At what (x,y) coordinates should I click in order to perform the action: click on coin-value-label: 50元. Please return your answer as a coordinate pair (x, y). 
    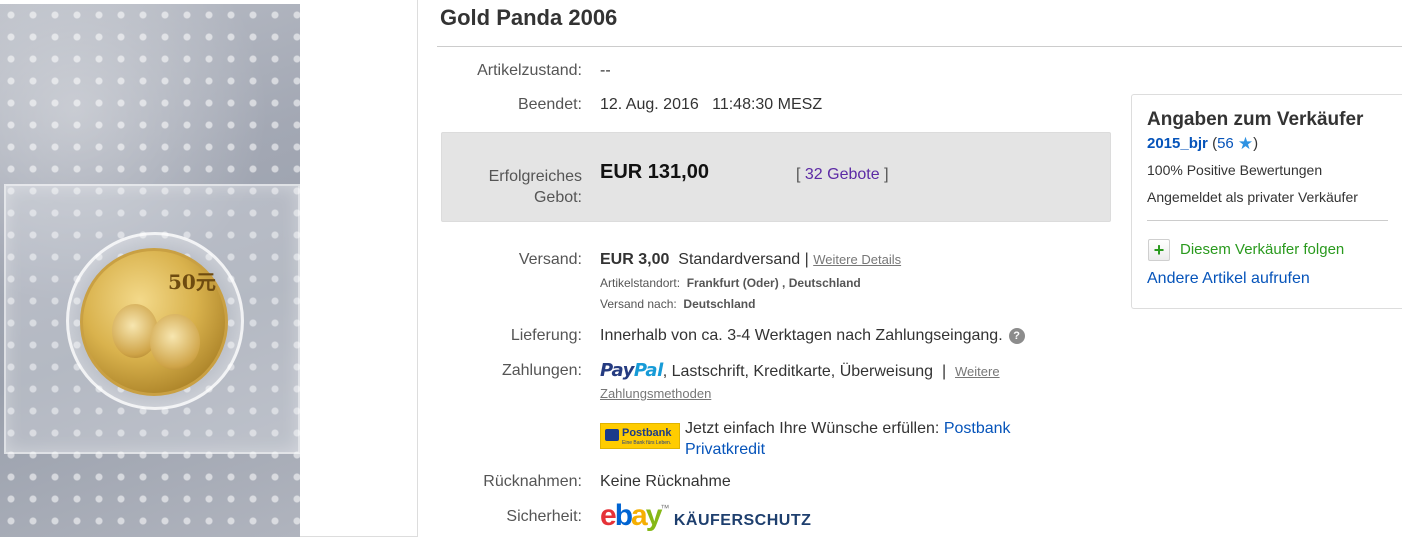
    Looking at the image, I should click on (192, 282).